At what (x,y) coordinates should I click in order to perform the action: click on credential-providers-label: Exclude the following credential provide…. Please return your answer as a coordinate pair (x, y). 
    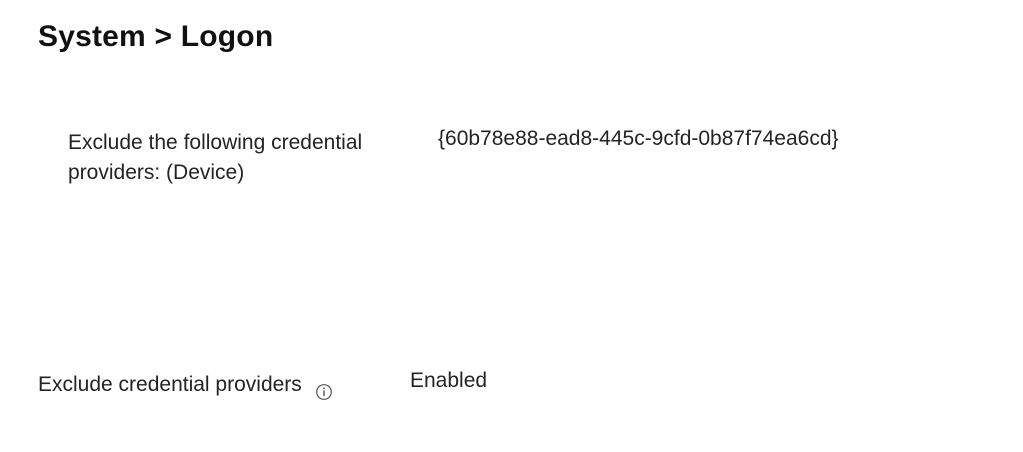
    Looking at the image, I should click on (215, 157).